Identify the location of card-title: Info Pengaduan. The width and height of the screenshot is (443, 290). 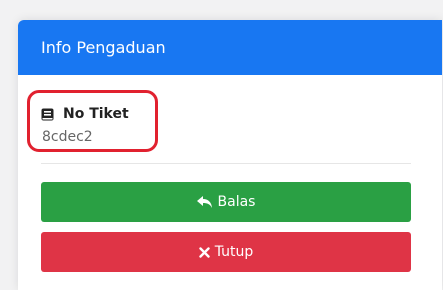
(103, 47).